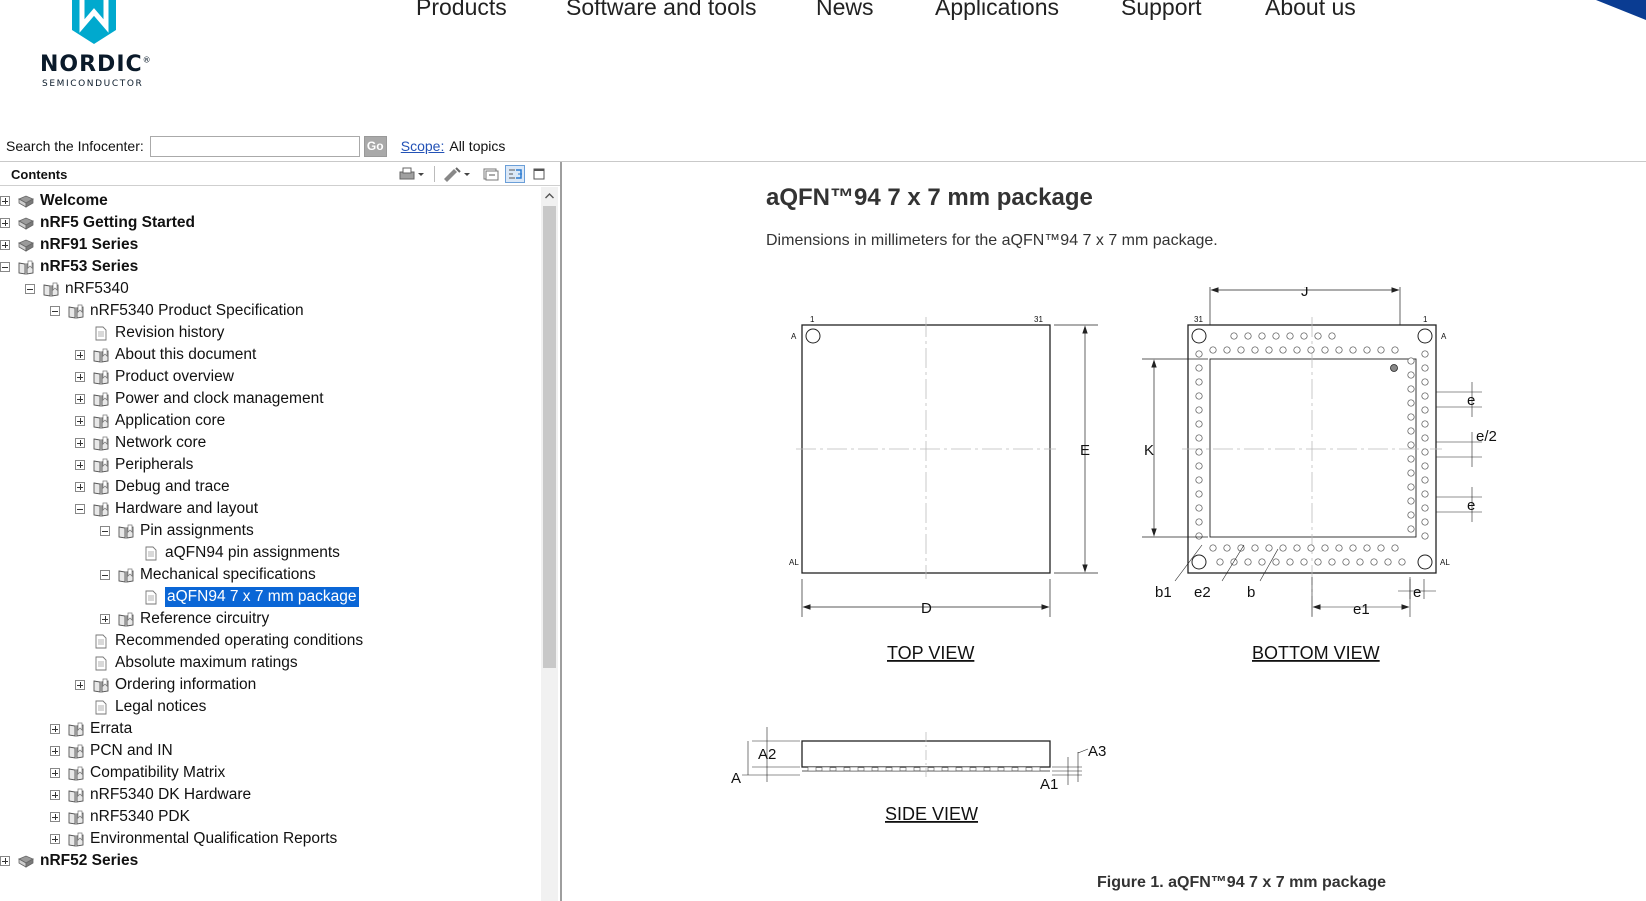 Image resolution: width=1646 pixels, height=901 pixels. I want to click on tree-item: Recommended operating conditions, so click(219, 641).